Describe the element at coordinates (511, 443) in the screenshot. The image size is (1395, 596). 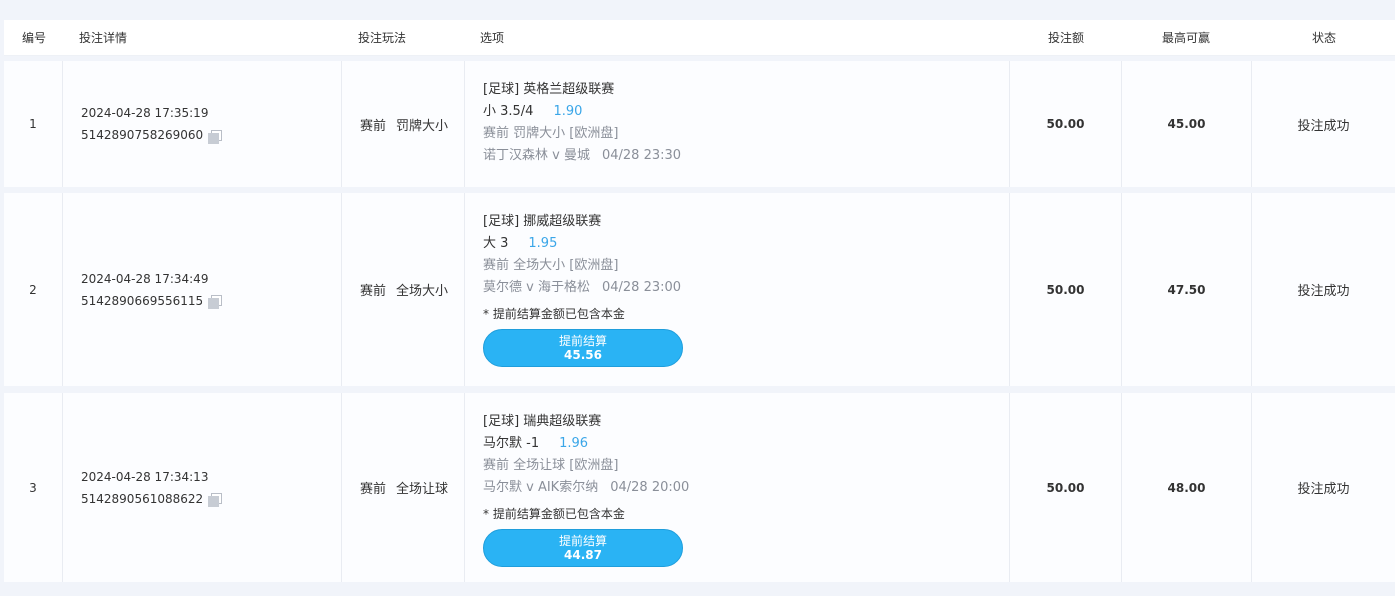
I see `selection: 马尔默 -1` at that location.